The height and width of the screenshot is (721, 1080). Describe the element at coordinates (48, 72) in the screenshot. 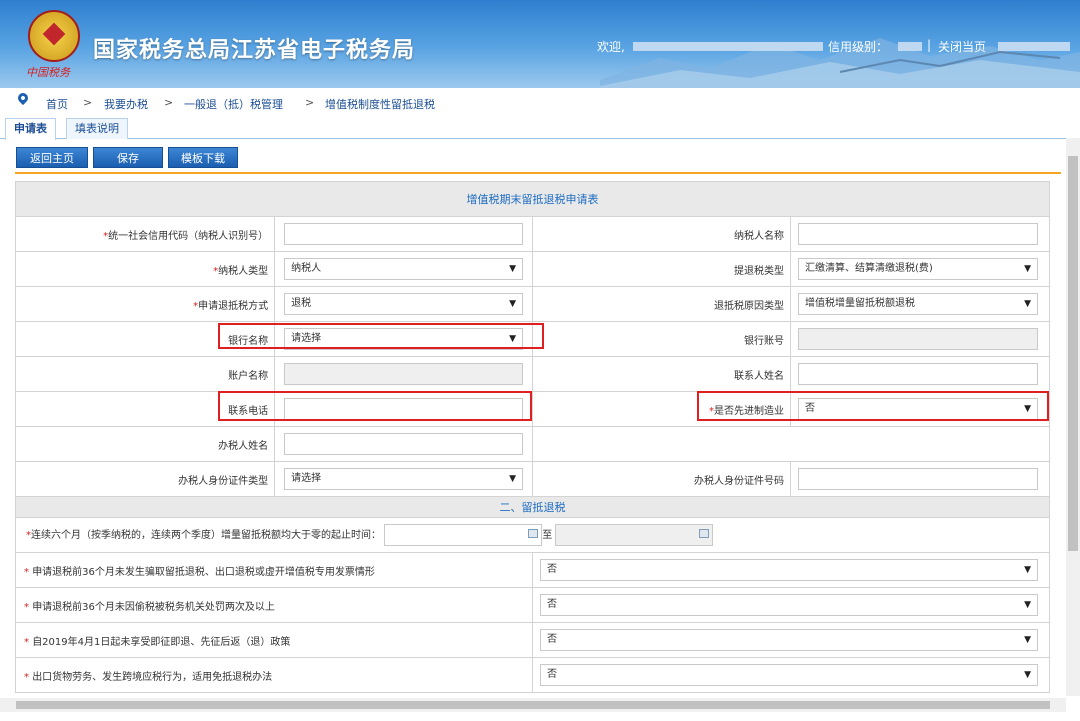

I see `signature-logo: 中国税务` at that location.